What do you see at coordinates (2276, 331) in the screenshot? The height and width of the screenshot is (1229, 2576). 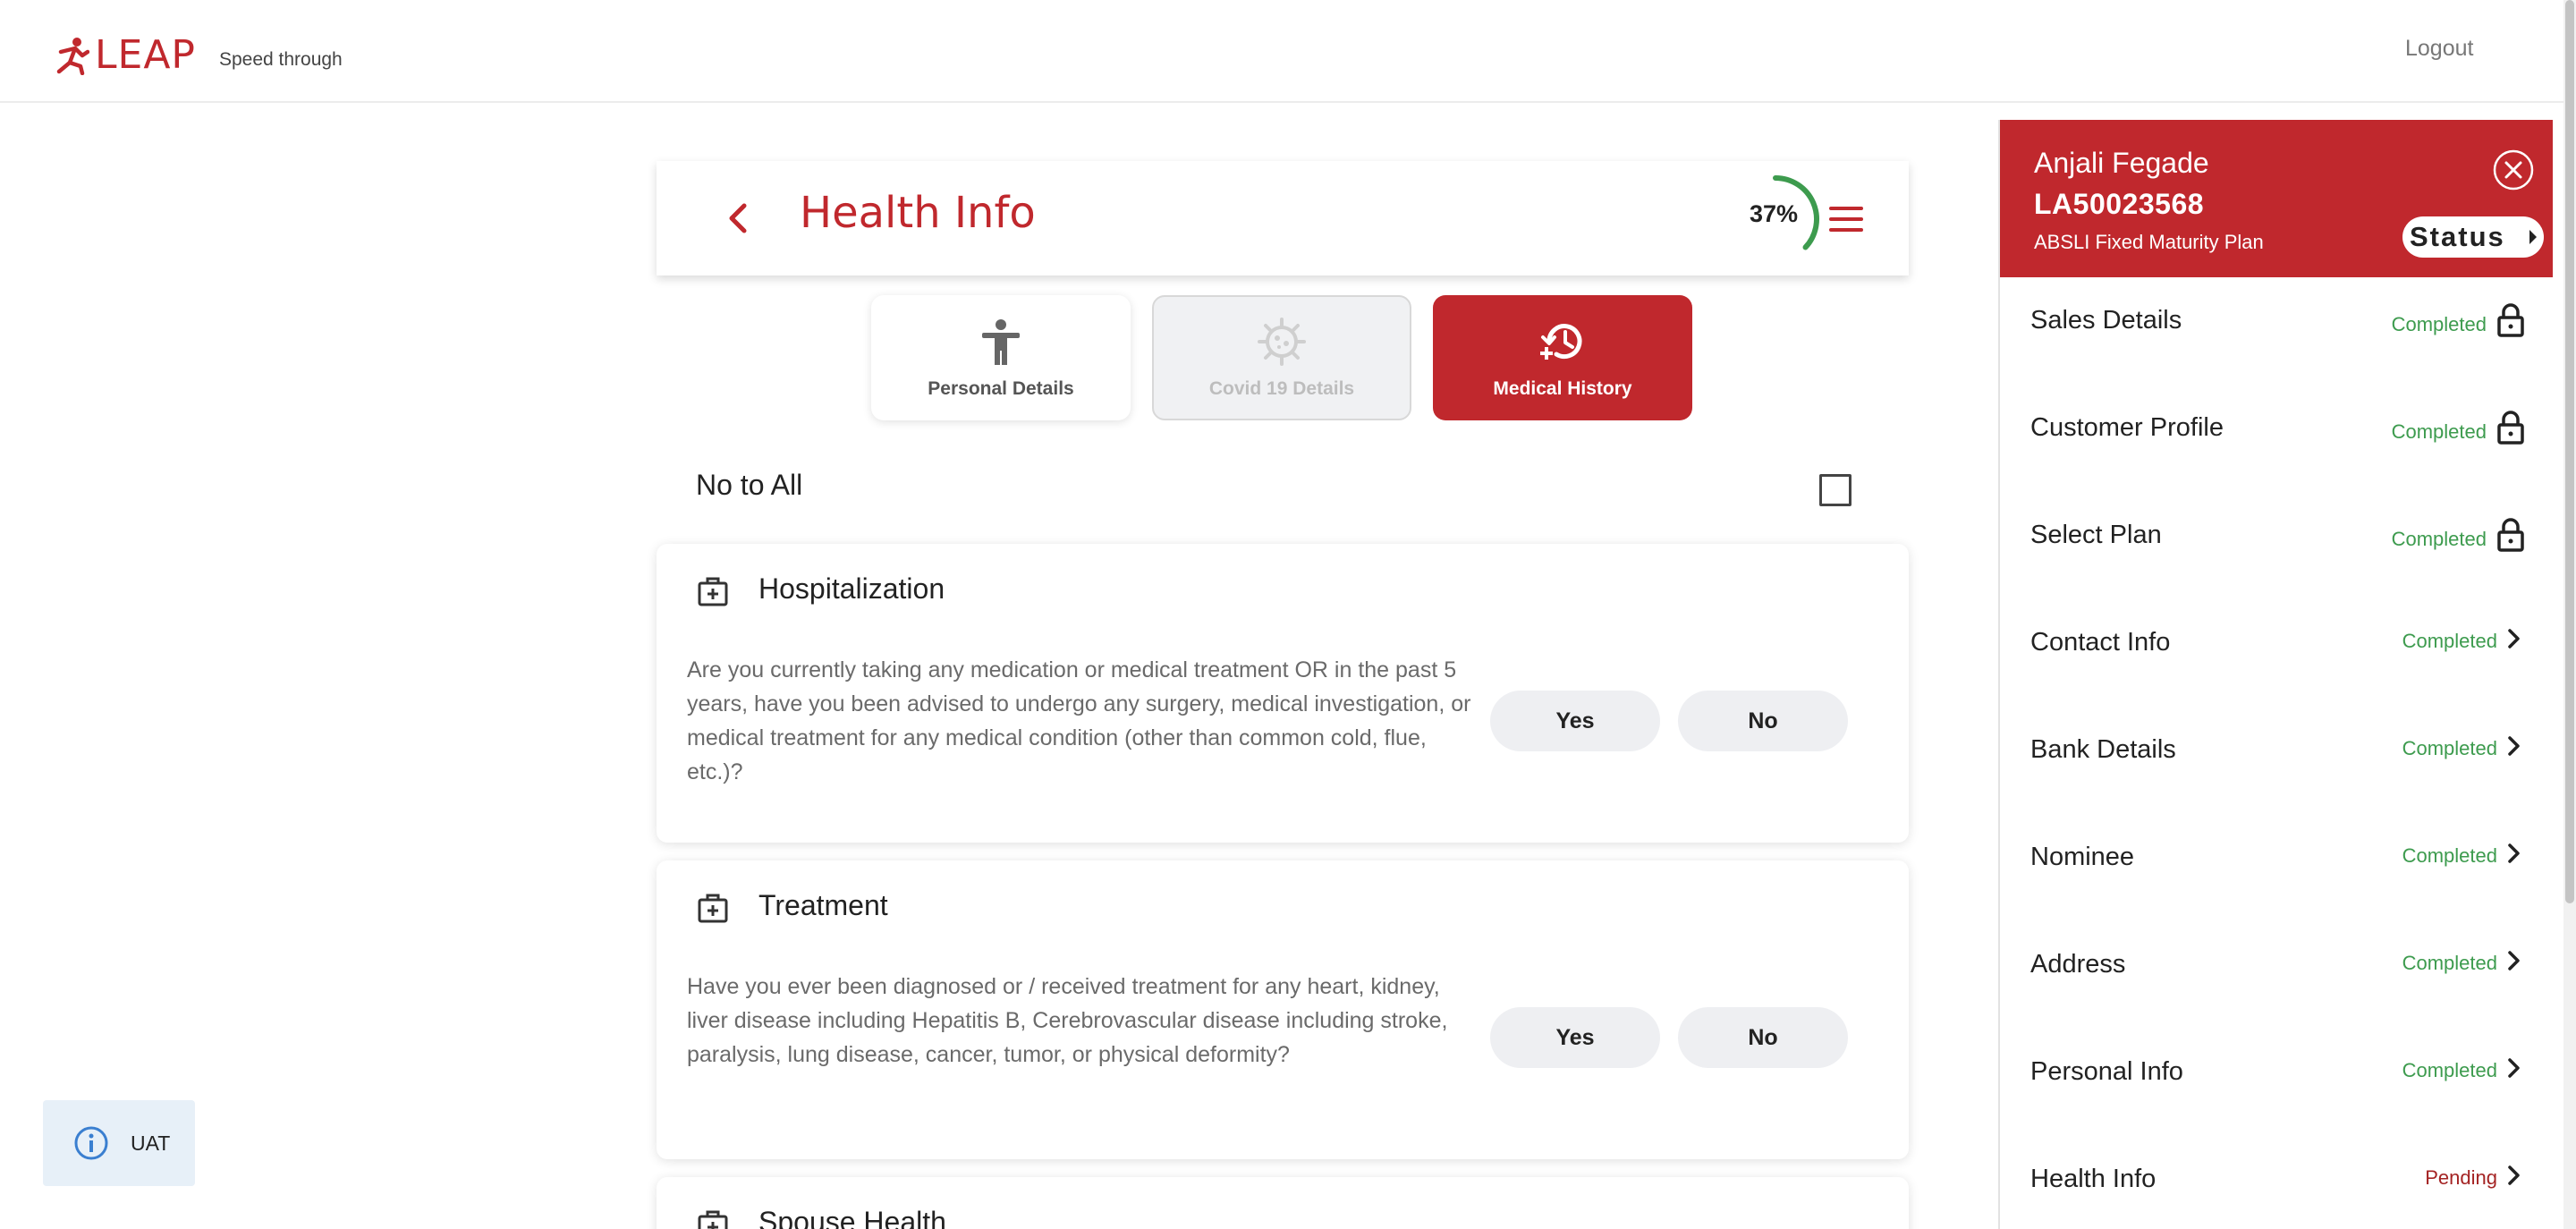 I see `step-item-sales-details: Sales Details Completed` at bounding box center [2276, 331].